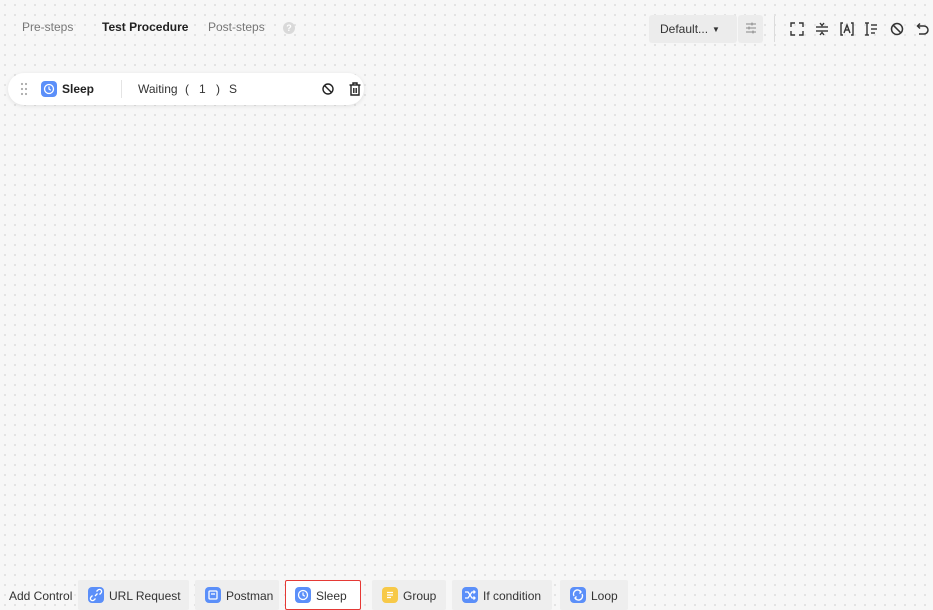 Image resolution: width=933 pixels, height=610 pixels. Describe the element at coordinates (145, 27) in the screenshot. I see `tab-test-procedure: Test Procedure` at that location.